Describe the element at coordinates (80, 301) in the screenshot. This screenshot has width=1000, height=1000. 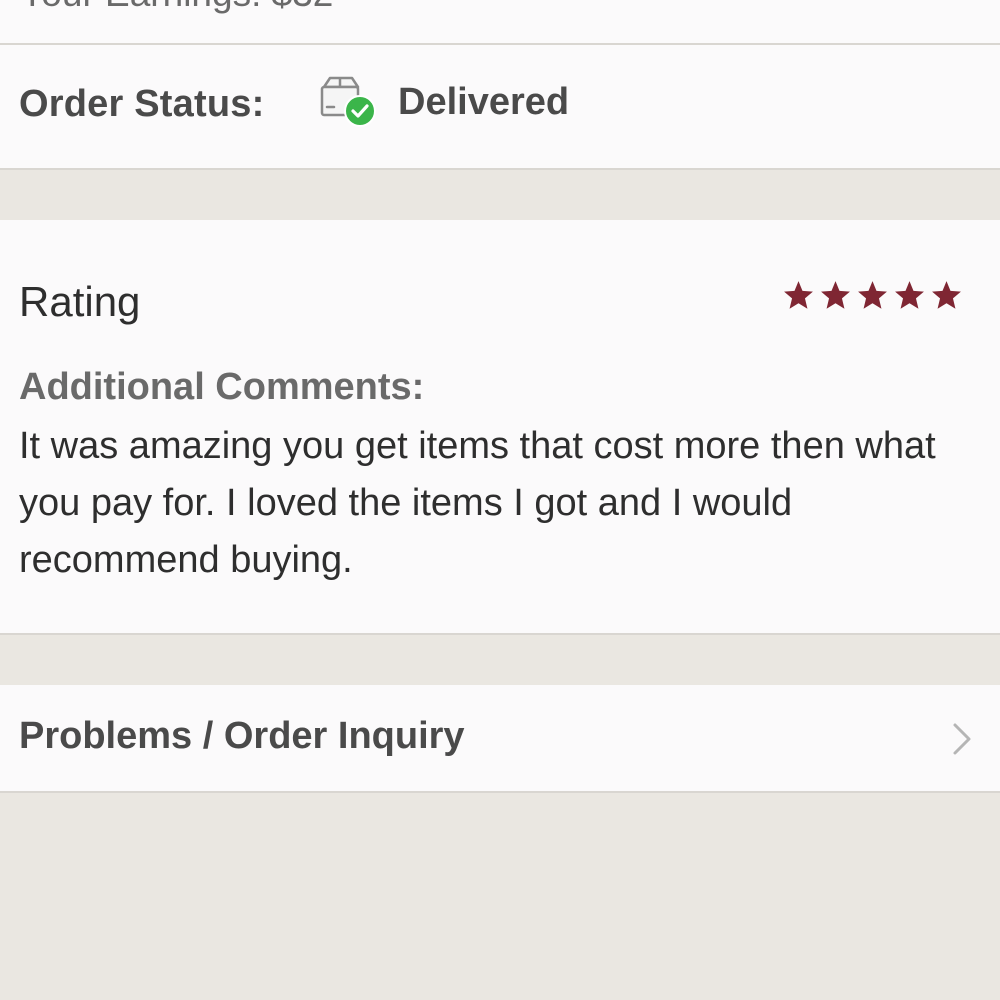
I see `rating-title: Rating` at that location.